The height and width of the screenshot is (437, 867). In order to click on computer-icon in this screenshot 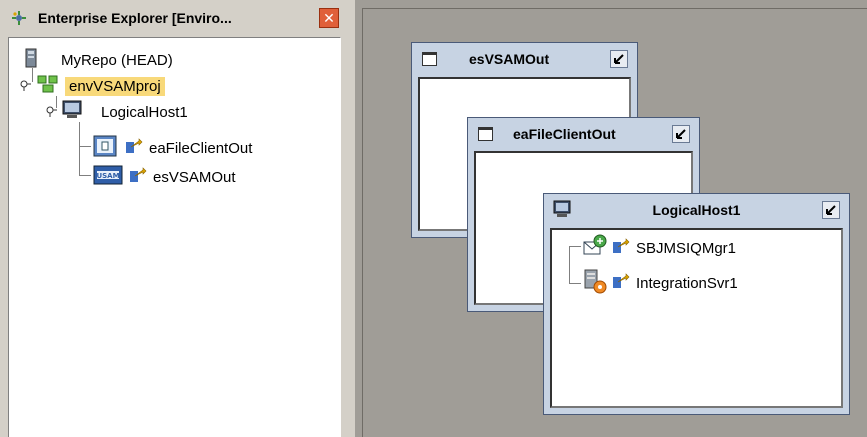, I will do `click(72, 112)`.